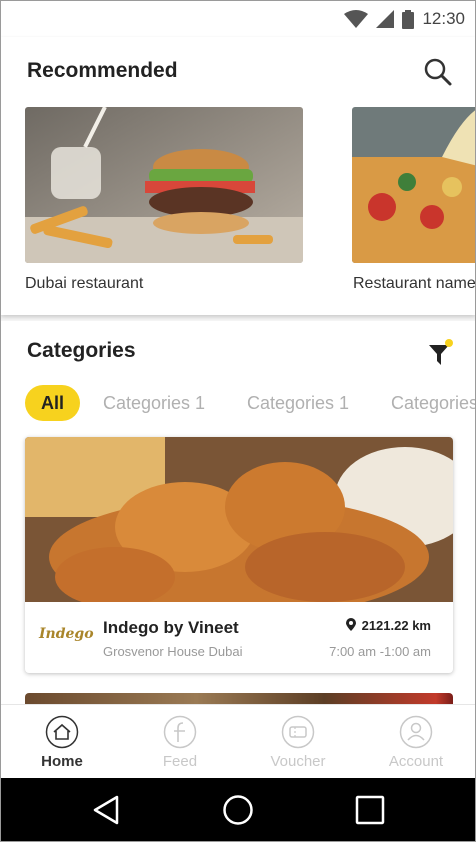 The width and height of the screenshot is (476, 842). I want to click on battery-icon, so click(408, 19).